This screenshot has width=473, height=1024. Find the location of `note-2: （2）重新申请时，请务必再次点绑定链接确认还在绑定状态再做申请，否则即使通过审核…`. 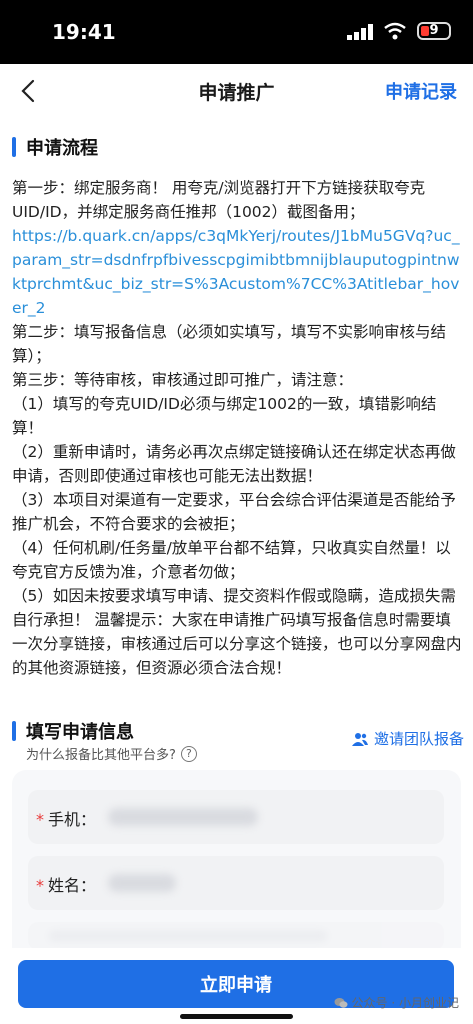

note-2: （2）重新申请时，请务必再次点绑定链接确认还在绑定状态再做申请，否则即使通过审核… is located at coordinates (234, 464).